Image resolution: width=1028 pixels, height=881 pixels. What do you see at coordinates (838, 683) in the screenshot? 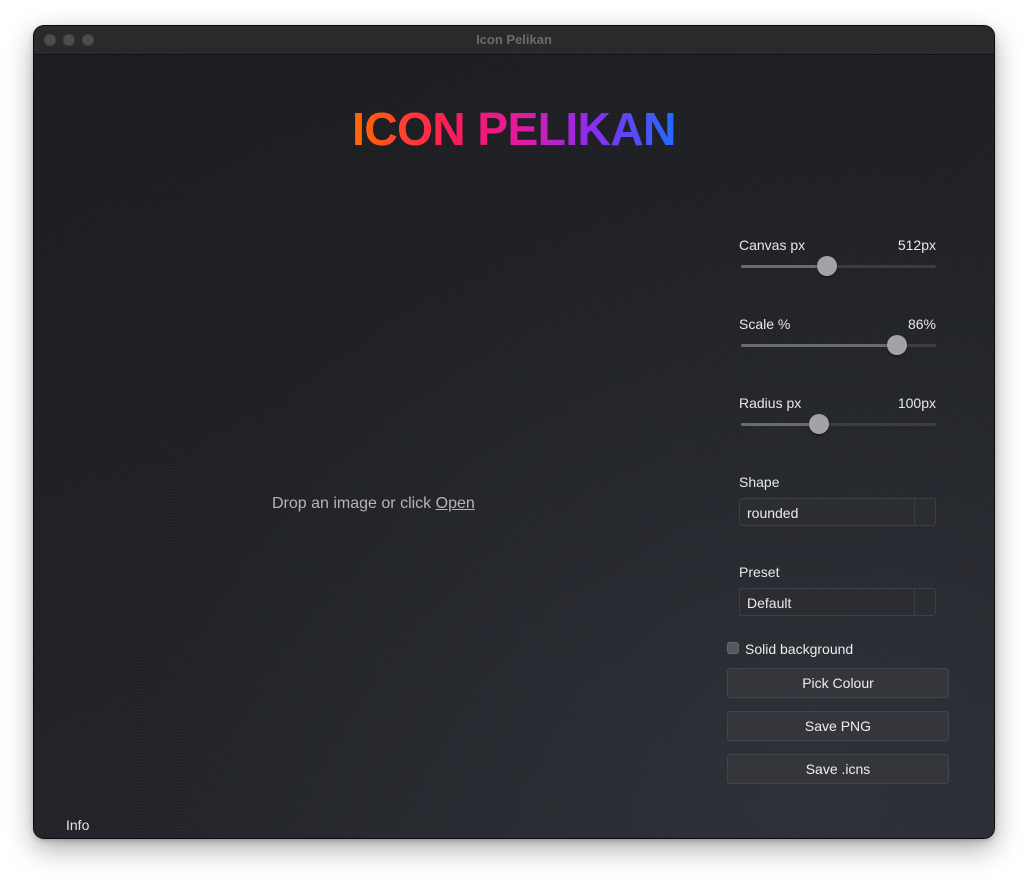
I see `pick-colour-button: Pick Colour` at bounding box center [838, 683].